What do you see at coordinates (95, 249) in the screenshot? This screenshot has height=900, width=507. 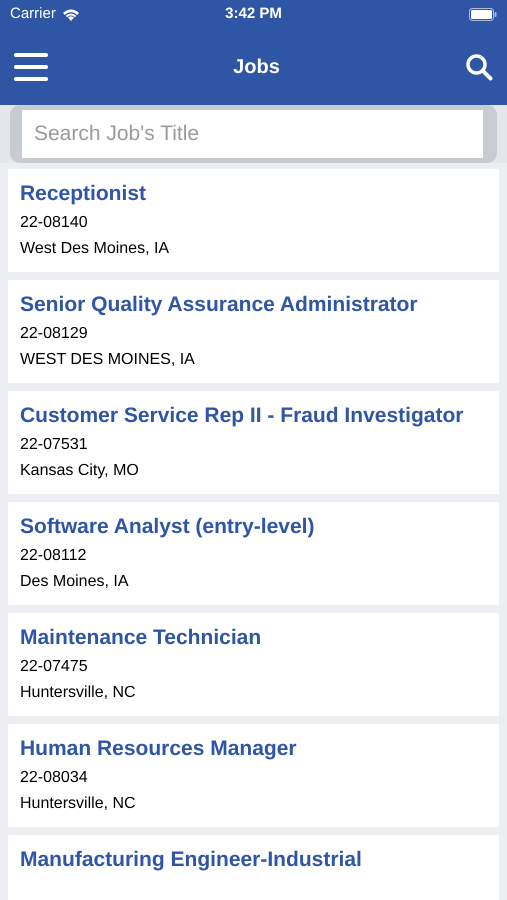 I see `job-location: West Des Moines, IA` at bounding box center [95, 249].